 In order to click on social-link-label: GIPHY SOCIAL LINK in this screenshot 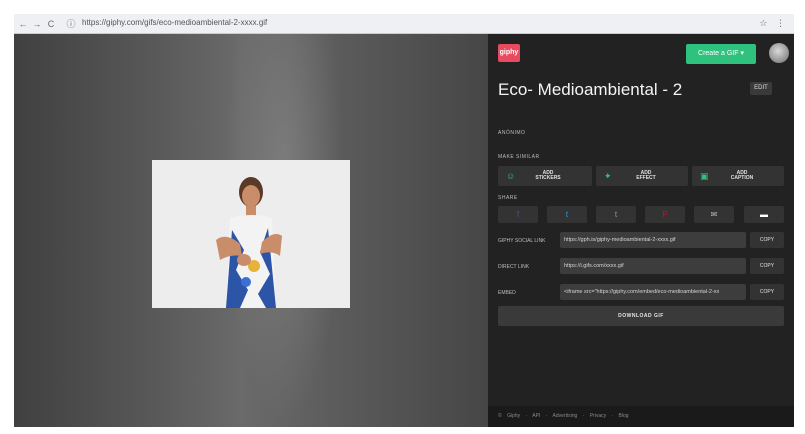, I will do `click(522, 241)`.